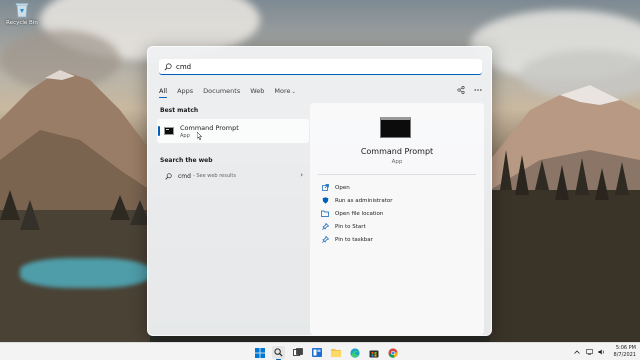 This screenshot has height=360, width=640. I want to click on system-tray: 5:06 PM 8/7/2021, so click(605, 352).